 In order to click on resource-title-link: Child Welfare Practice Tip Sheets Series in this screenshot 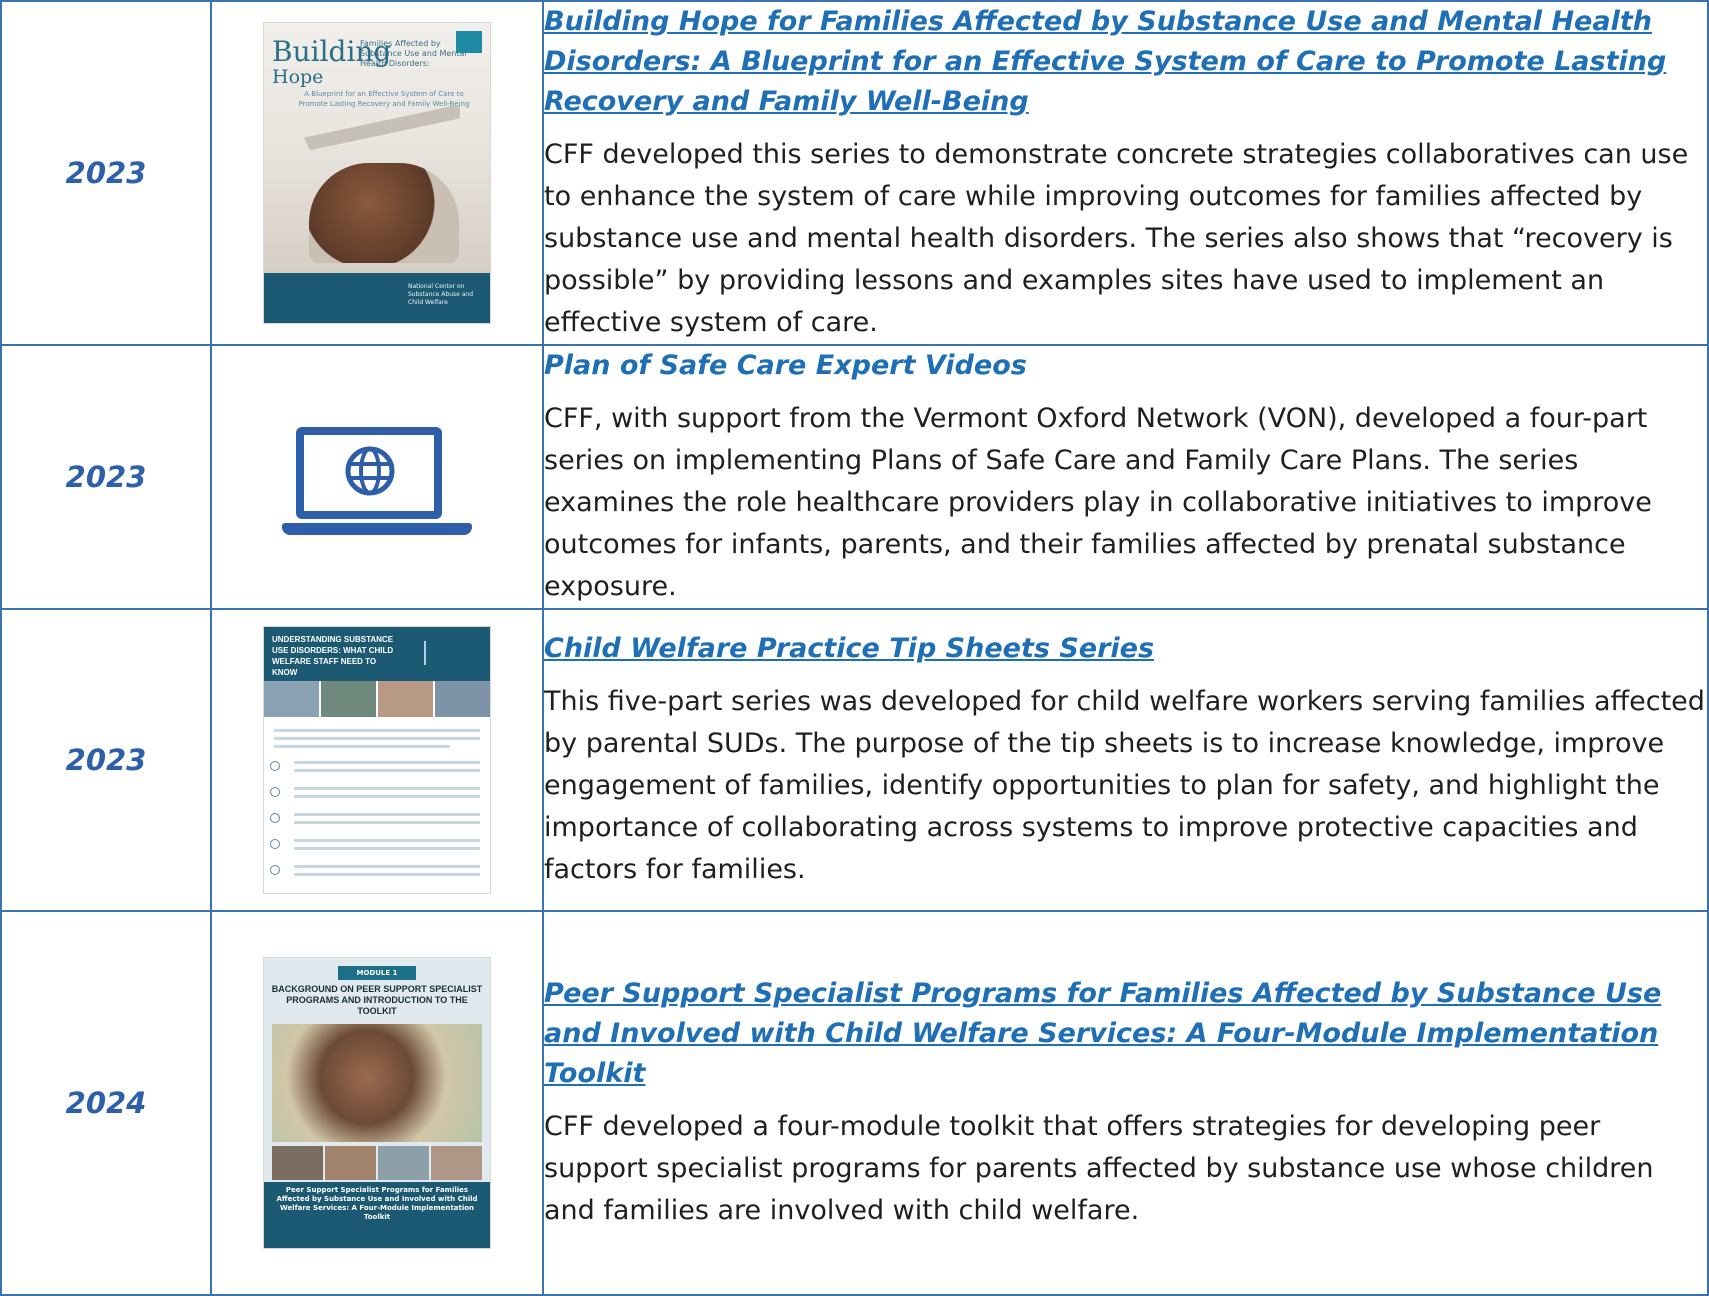, I will do `click(1125, 649)`.